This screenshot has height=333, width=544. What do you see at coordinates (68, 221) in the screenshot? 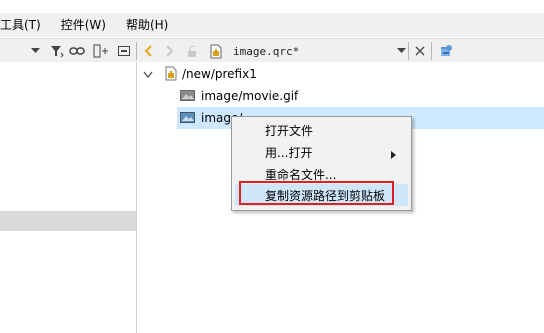
I see `left-pane-selected-row` at bounding box center [68, 221].